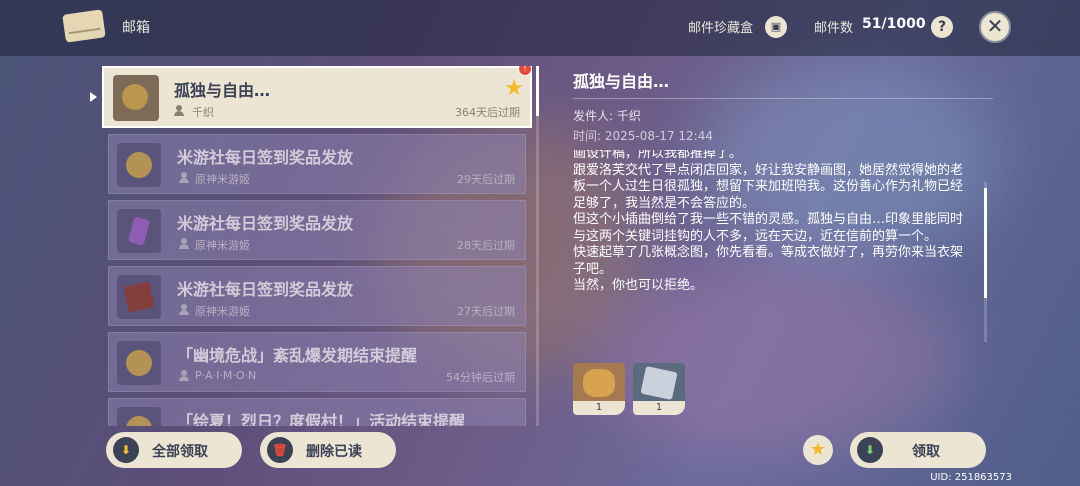 The image size is (1080, 486). What do you see at coordinates (985, 243) in the screenshot?
I see `mail-body-scroll-thumb` at bounding box center [985, 243].